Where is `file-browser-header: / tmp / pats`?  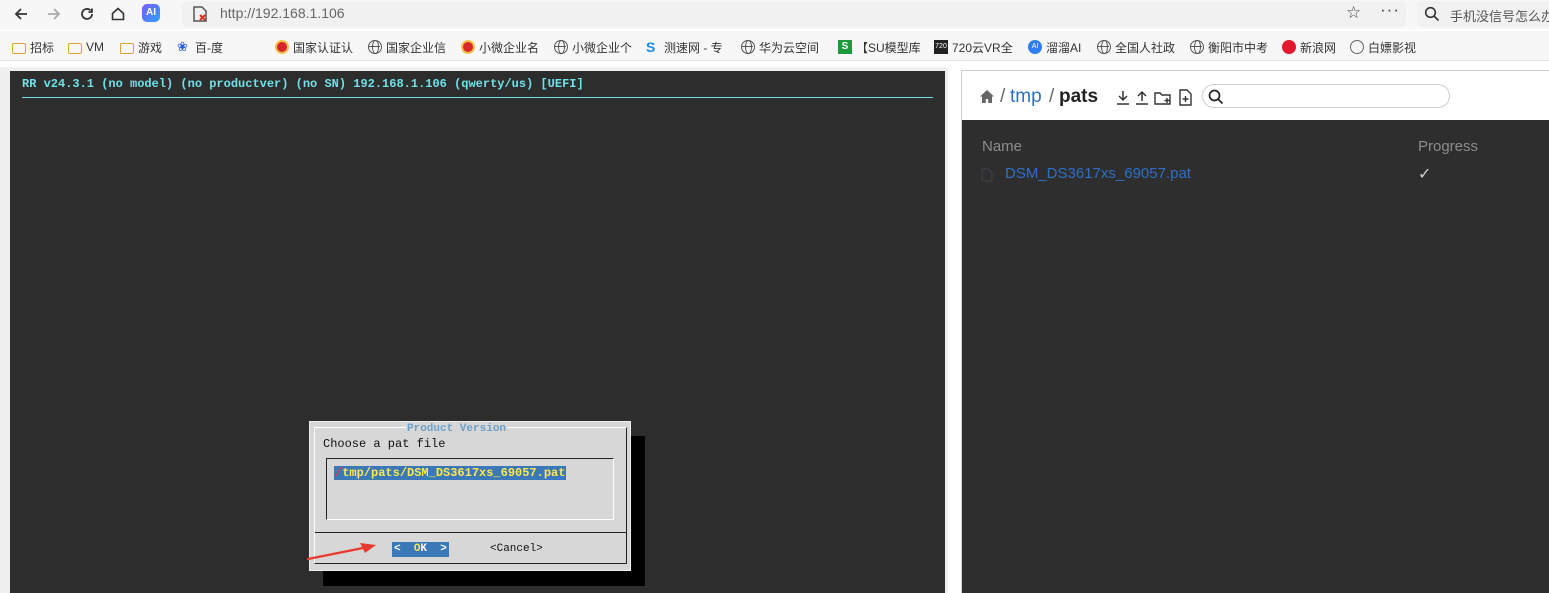 file-browser-header: / tmp / pats is located at coordinates (1255, 95).